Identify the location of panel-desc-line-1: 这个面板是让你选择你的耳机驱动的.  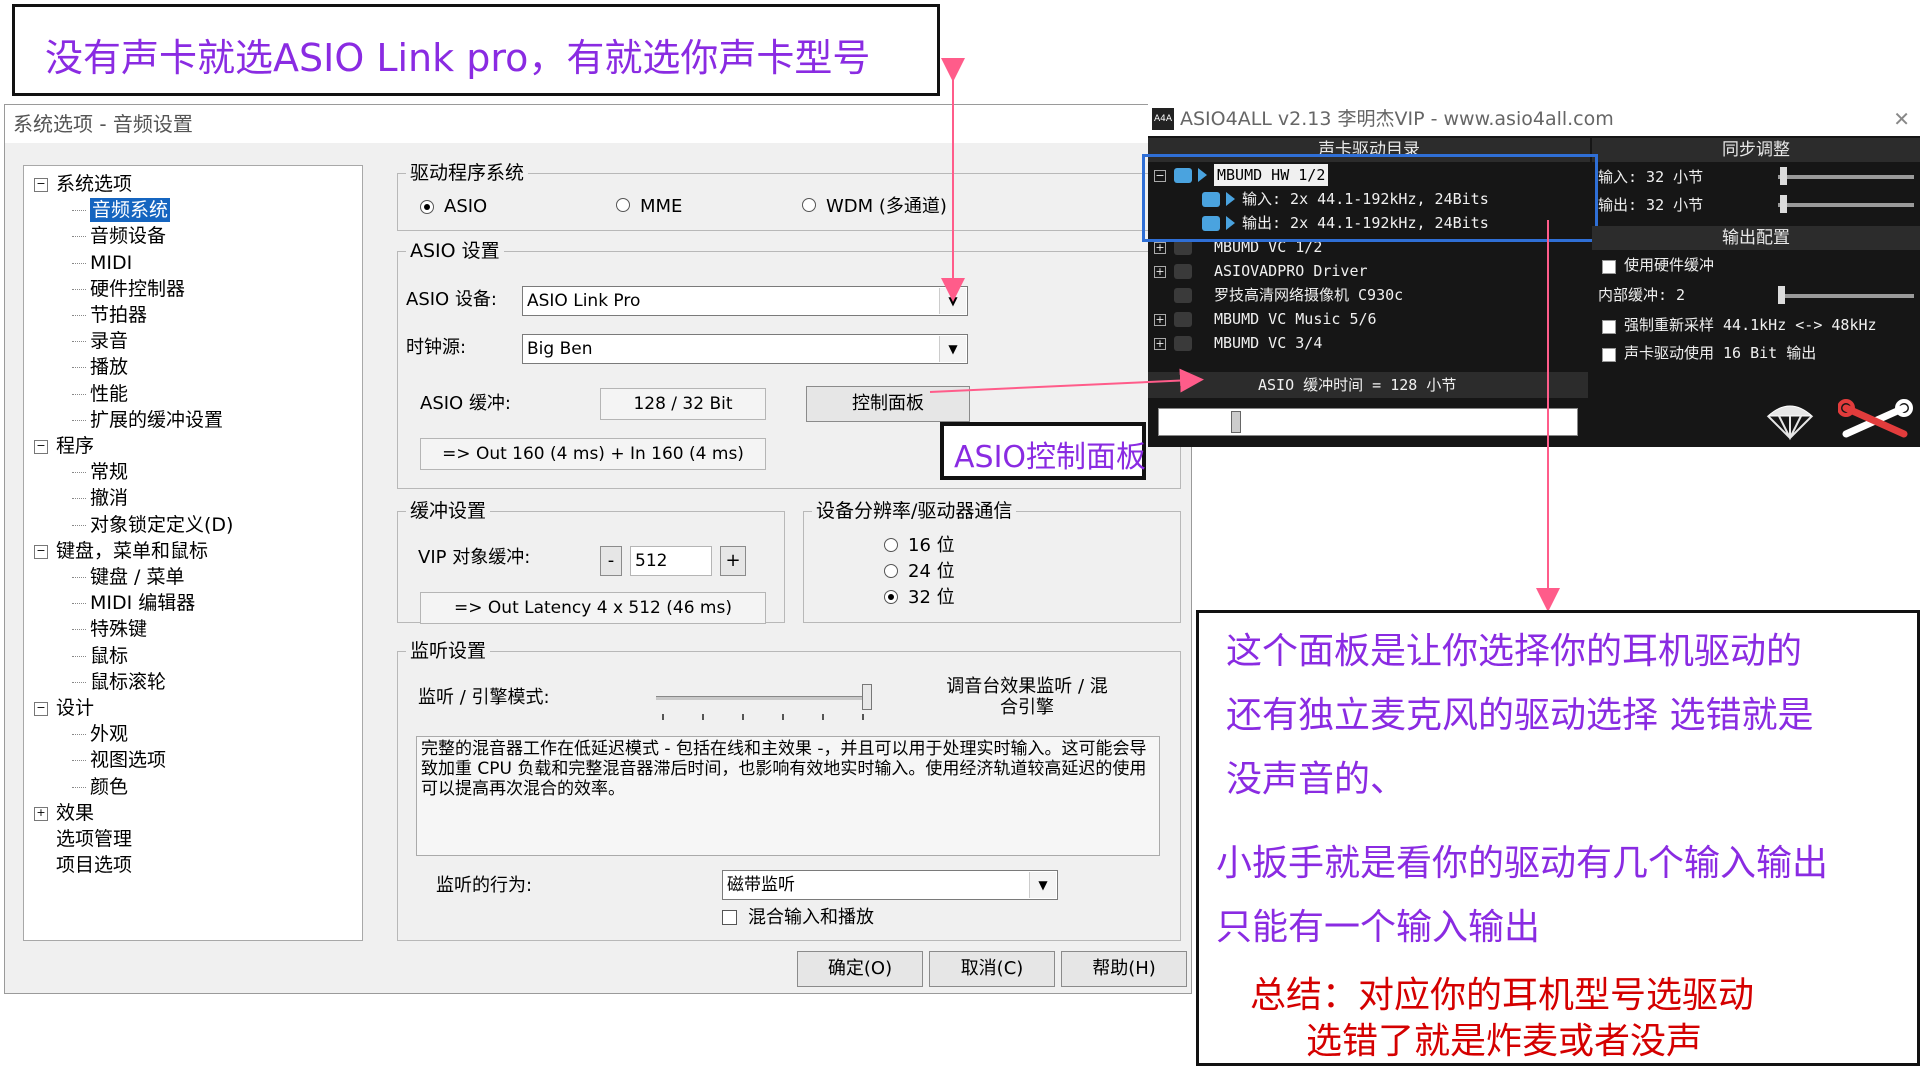
(1514, 651).